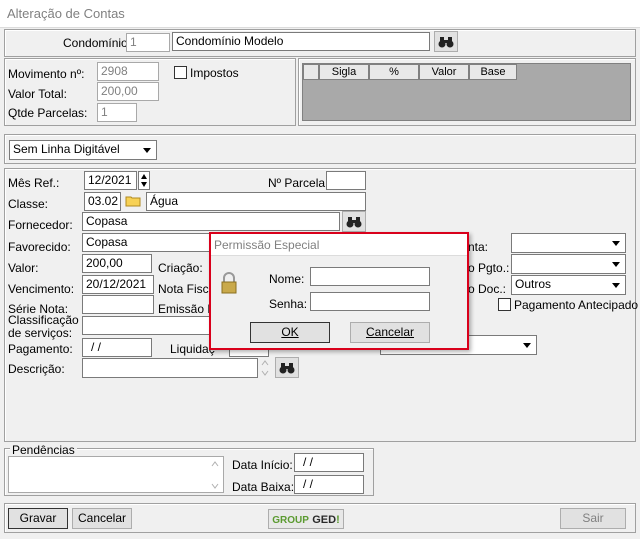  What do you see at coordinates (128, 71) in the screenshot?
I see `movimento-field: 2908` at bounding box center [128, 71].